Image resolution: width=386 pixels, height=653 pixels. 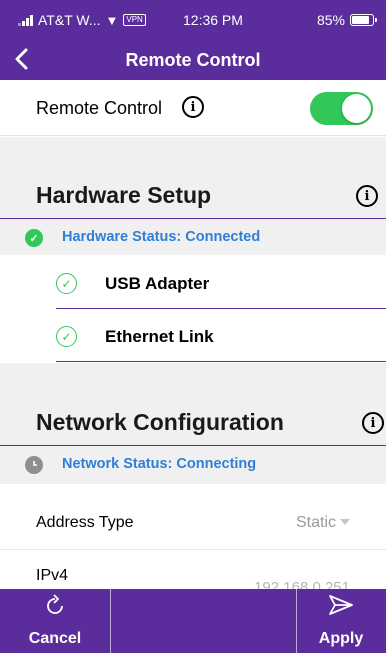 What do you see at coordinates (302, 584) in the screenshot?
I see `ipv4-value: 192.168.0.251` at bounding box center [302, 584].